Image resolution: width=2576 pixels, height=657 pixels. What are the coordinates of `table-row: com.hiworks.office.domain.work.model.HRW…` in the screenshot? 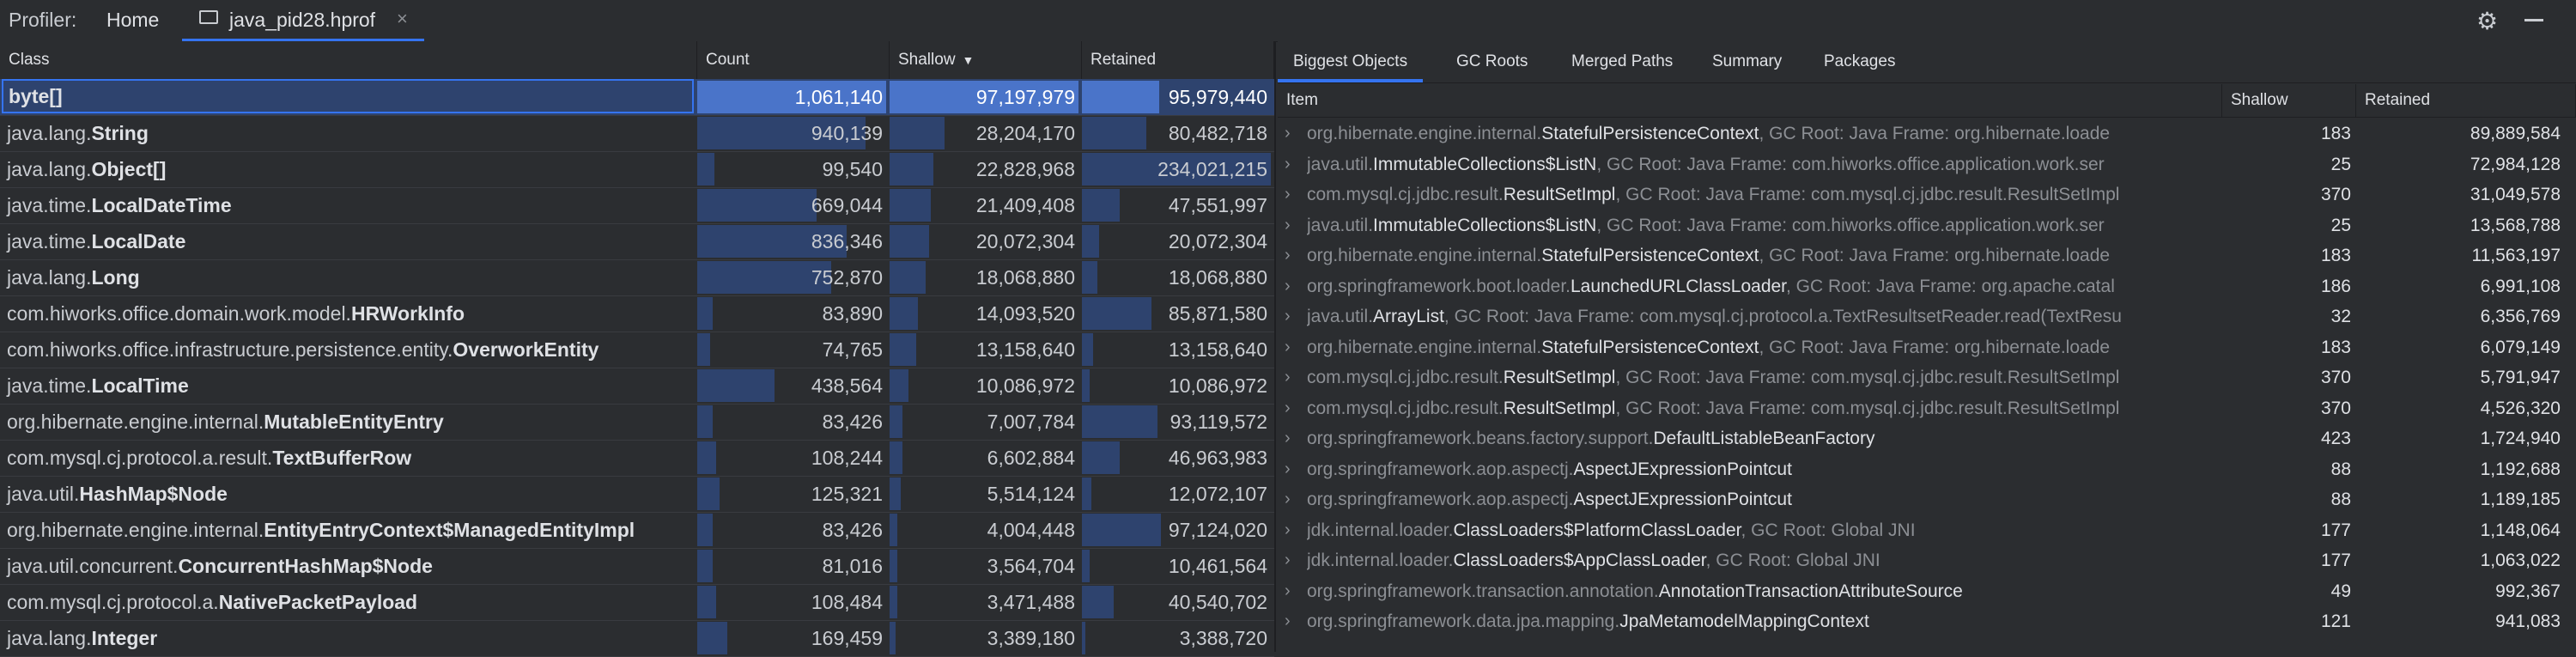 It's located at (637, 313).